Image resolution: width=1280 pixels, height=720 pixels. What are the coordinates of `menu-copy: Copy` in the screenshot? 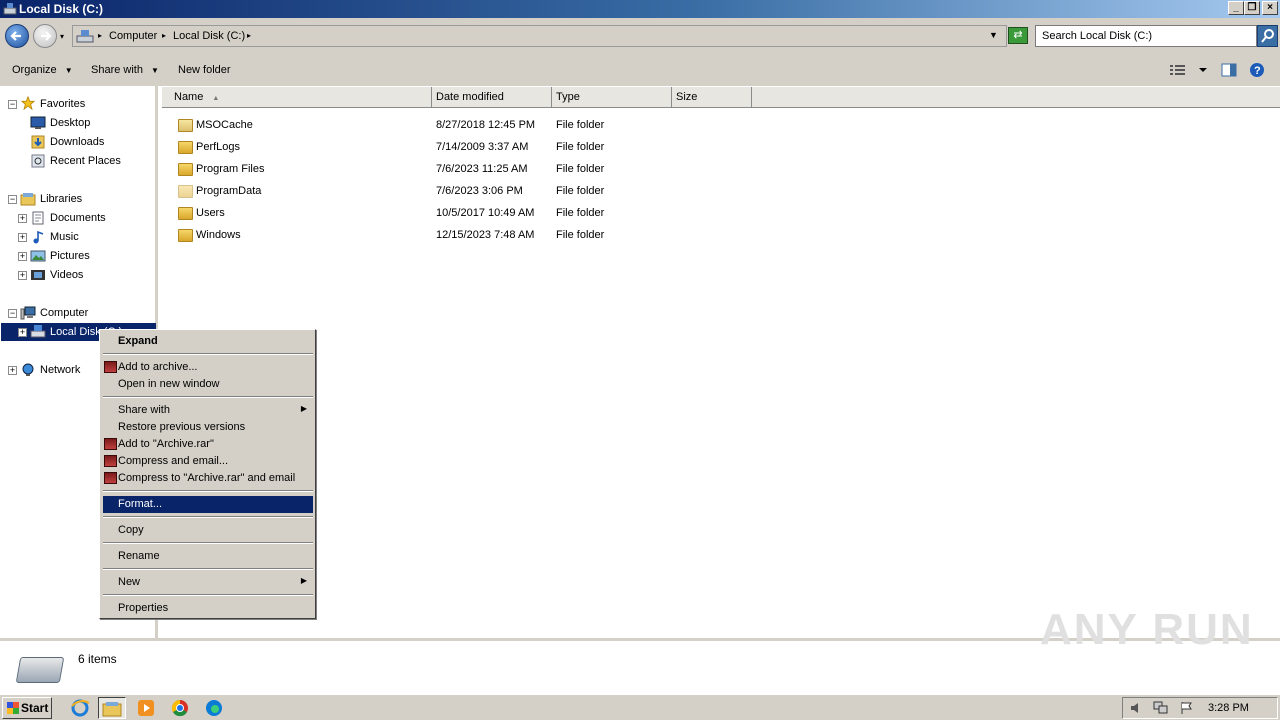 It's located at (208, 530).